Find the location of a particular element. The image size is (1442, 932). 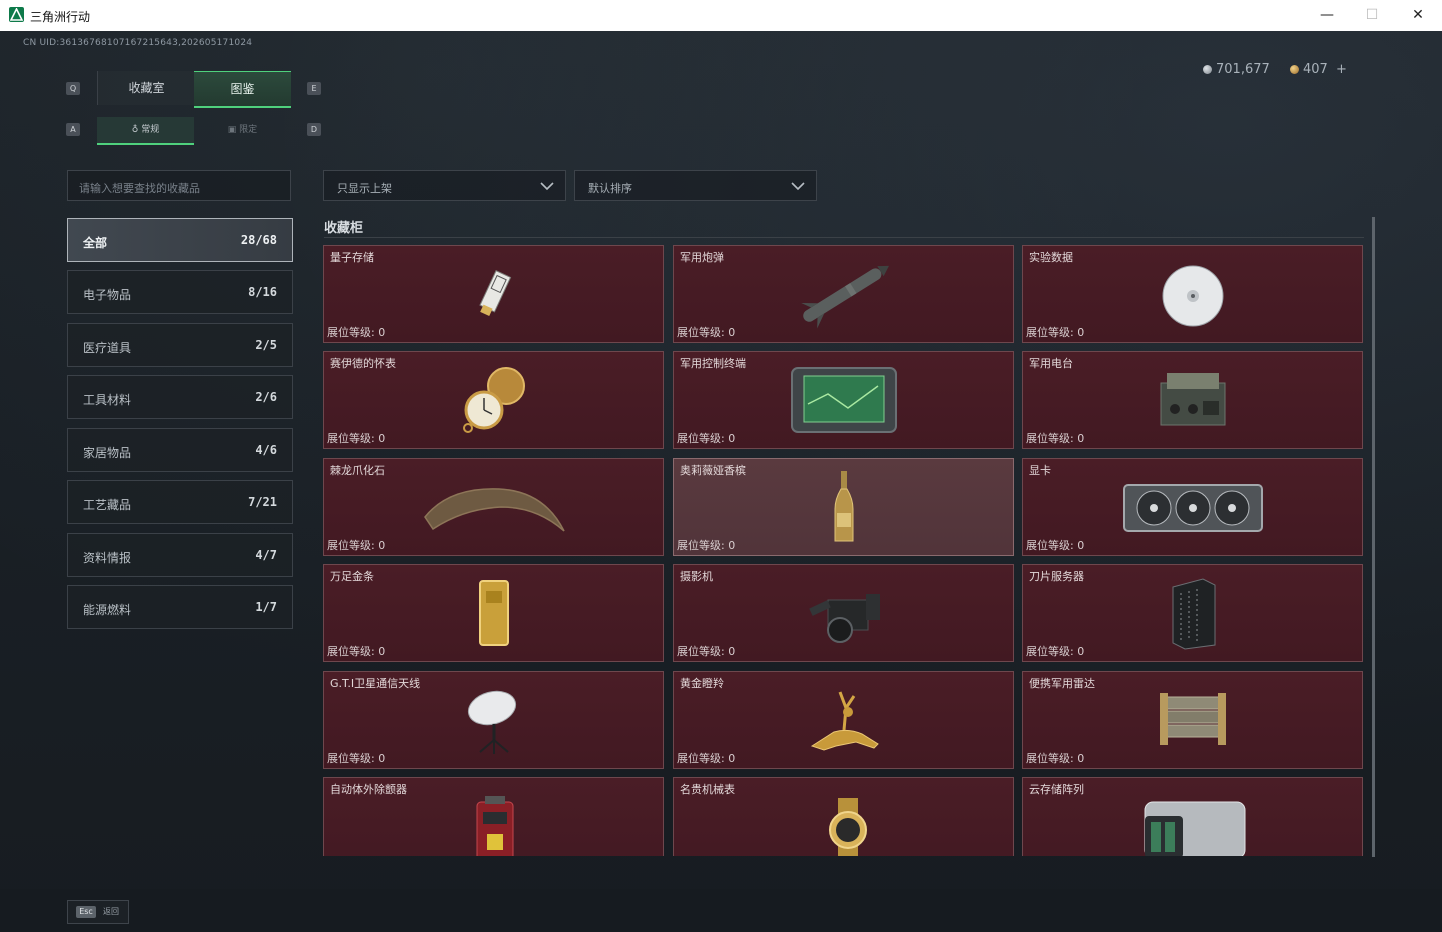

gold-coin-icon is located at coordinates (1294, 69).